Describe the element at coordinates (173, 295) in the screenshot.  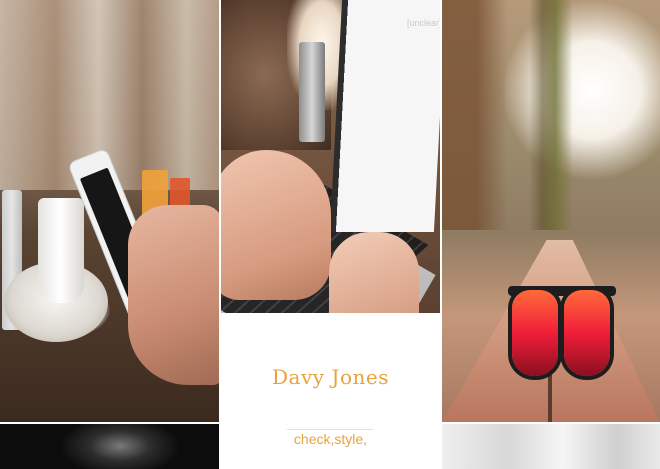
I see `hand` at that location.